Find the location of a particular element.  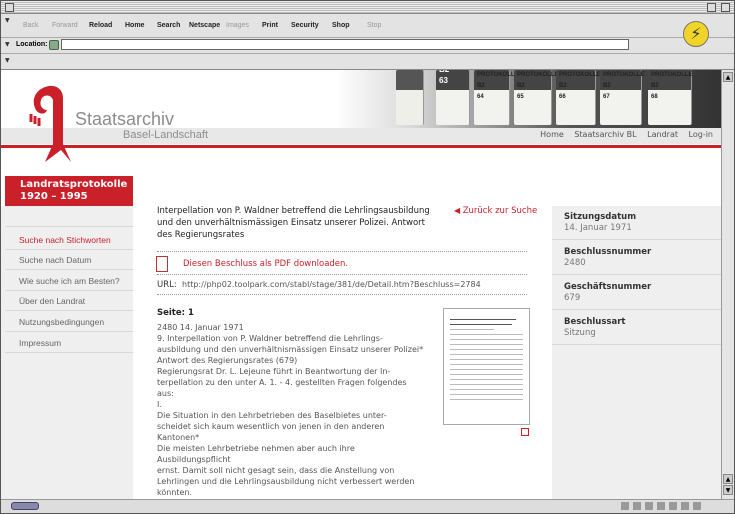

pdf-icon is located at coordinates (162, 264).